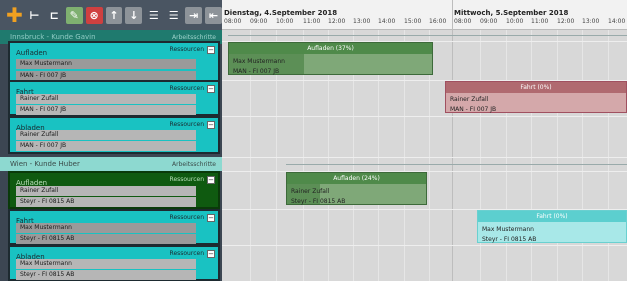  I want to click on day-label: Mittwoch, 5.September 2018, so click(511, 13).